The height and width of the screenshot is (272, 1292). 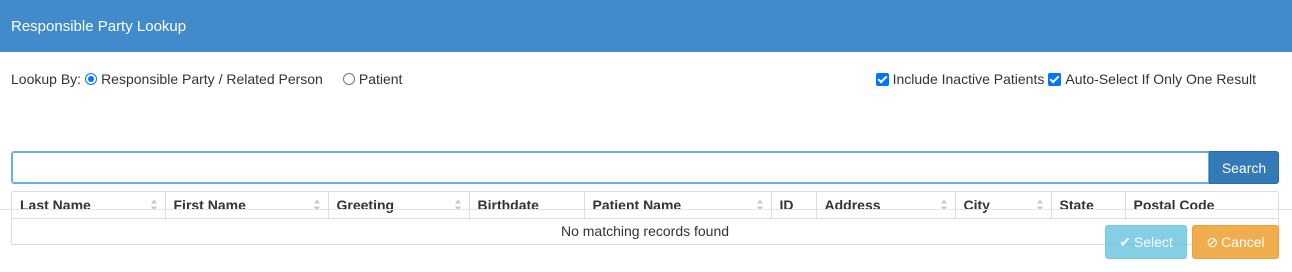 I want to click on column-label: Address, so click(x=852, y=204).